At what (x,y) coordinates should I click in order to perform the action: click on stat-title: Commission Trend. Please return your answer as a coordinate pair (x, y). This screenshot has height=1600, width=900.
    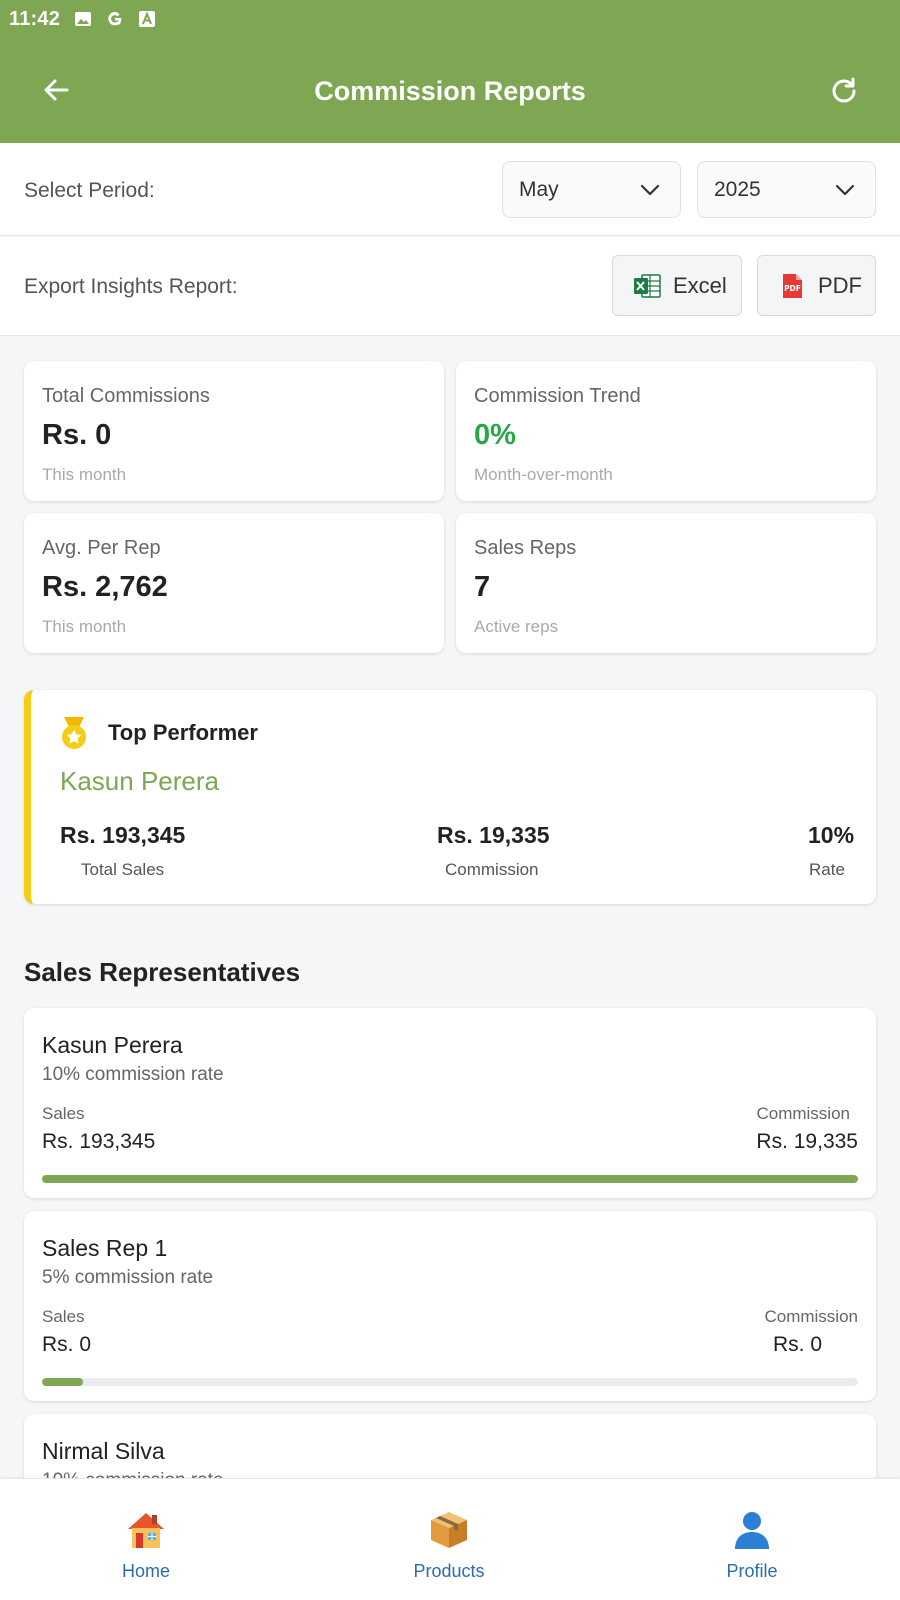
    Looking at the image, I should click on (557, 396).